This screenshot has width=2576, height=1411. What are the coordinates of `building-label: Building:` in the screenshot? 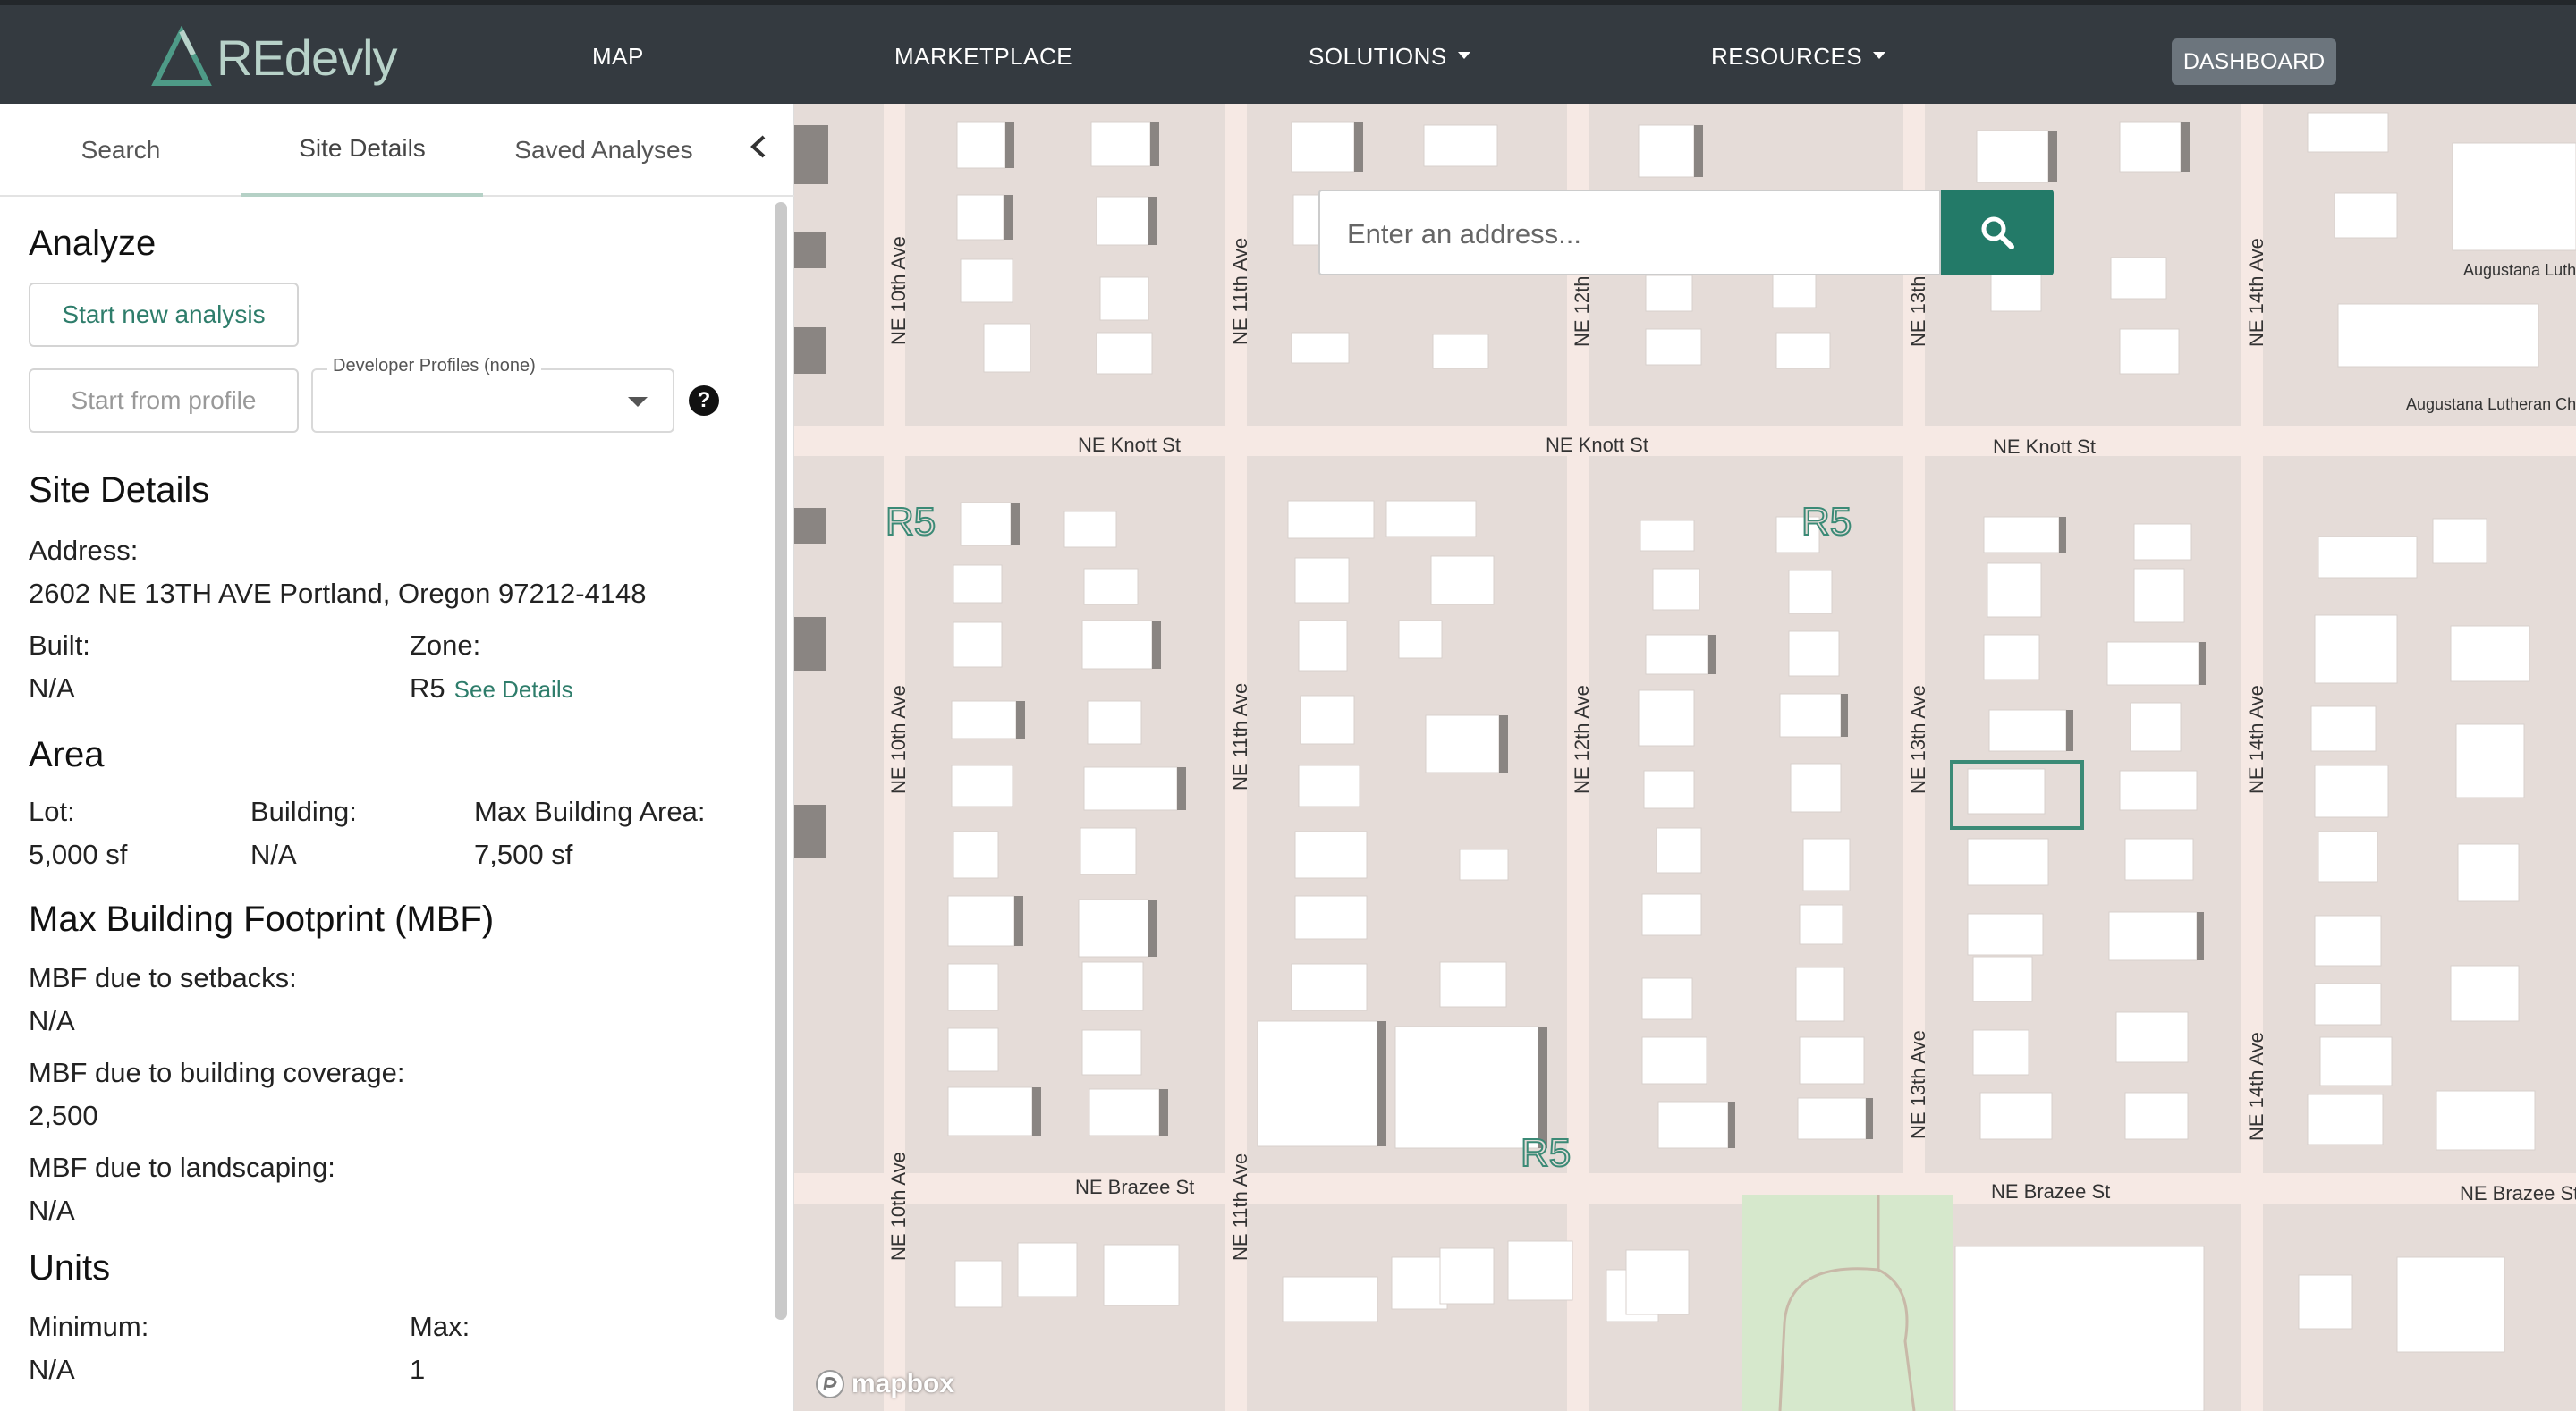 It's located at (303, 811).